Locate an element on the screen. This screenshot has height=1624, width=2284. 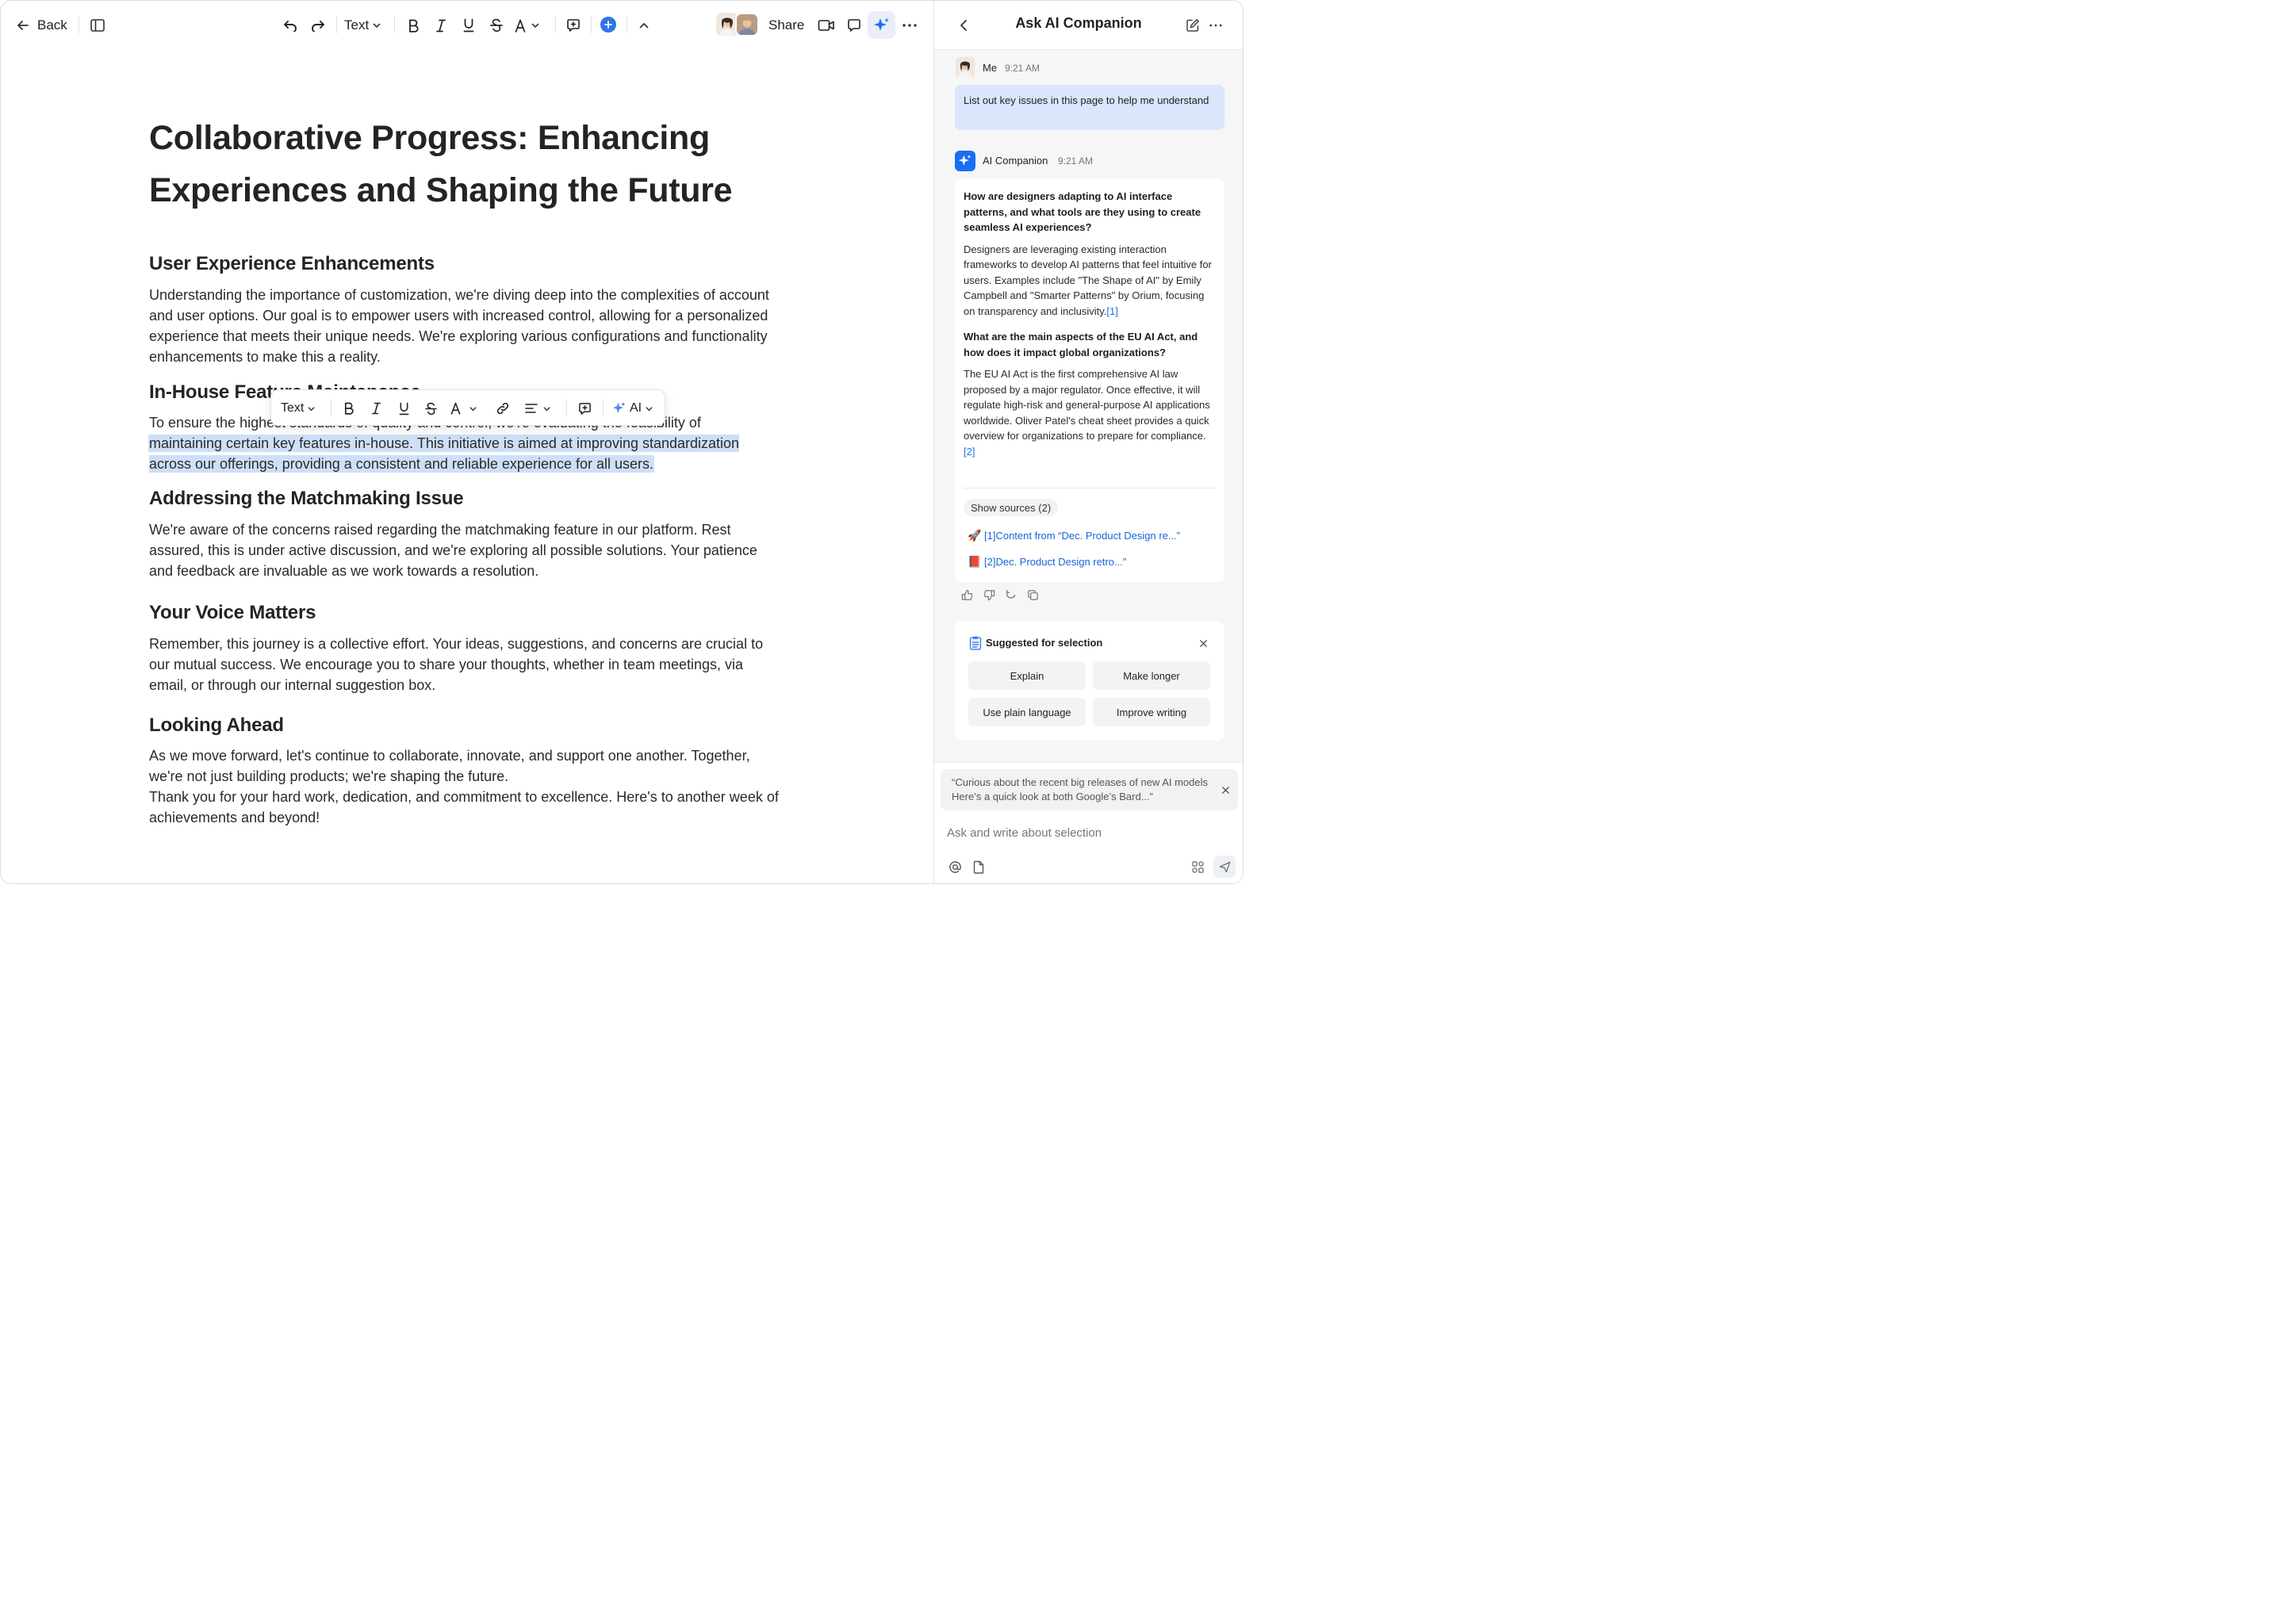
section-heading: Addressing the Matchmaking Issue is located at coordinates (306, 499).